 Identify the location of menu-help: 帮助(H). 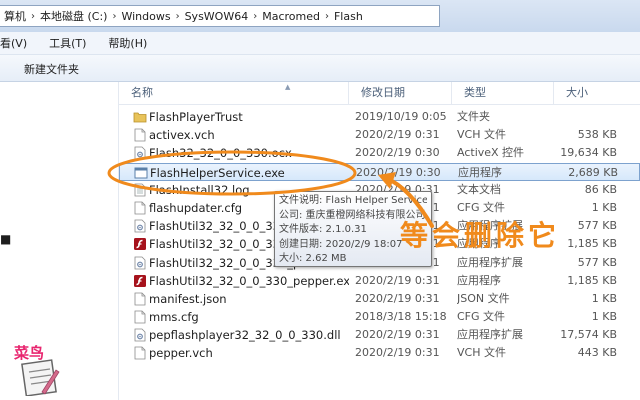
(132, 43).